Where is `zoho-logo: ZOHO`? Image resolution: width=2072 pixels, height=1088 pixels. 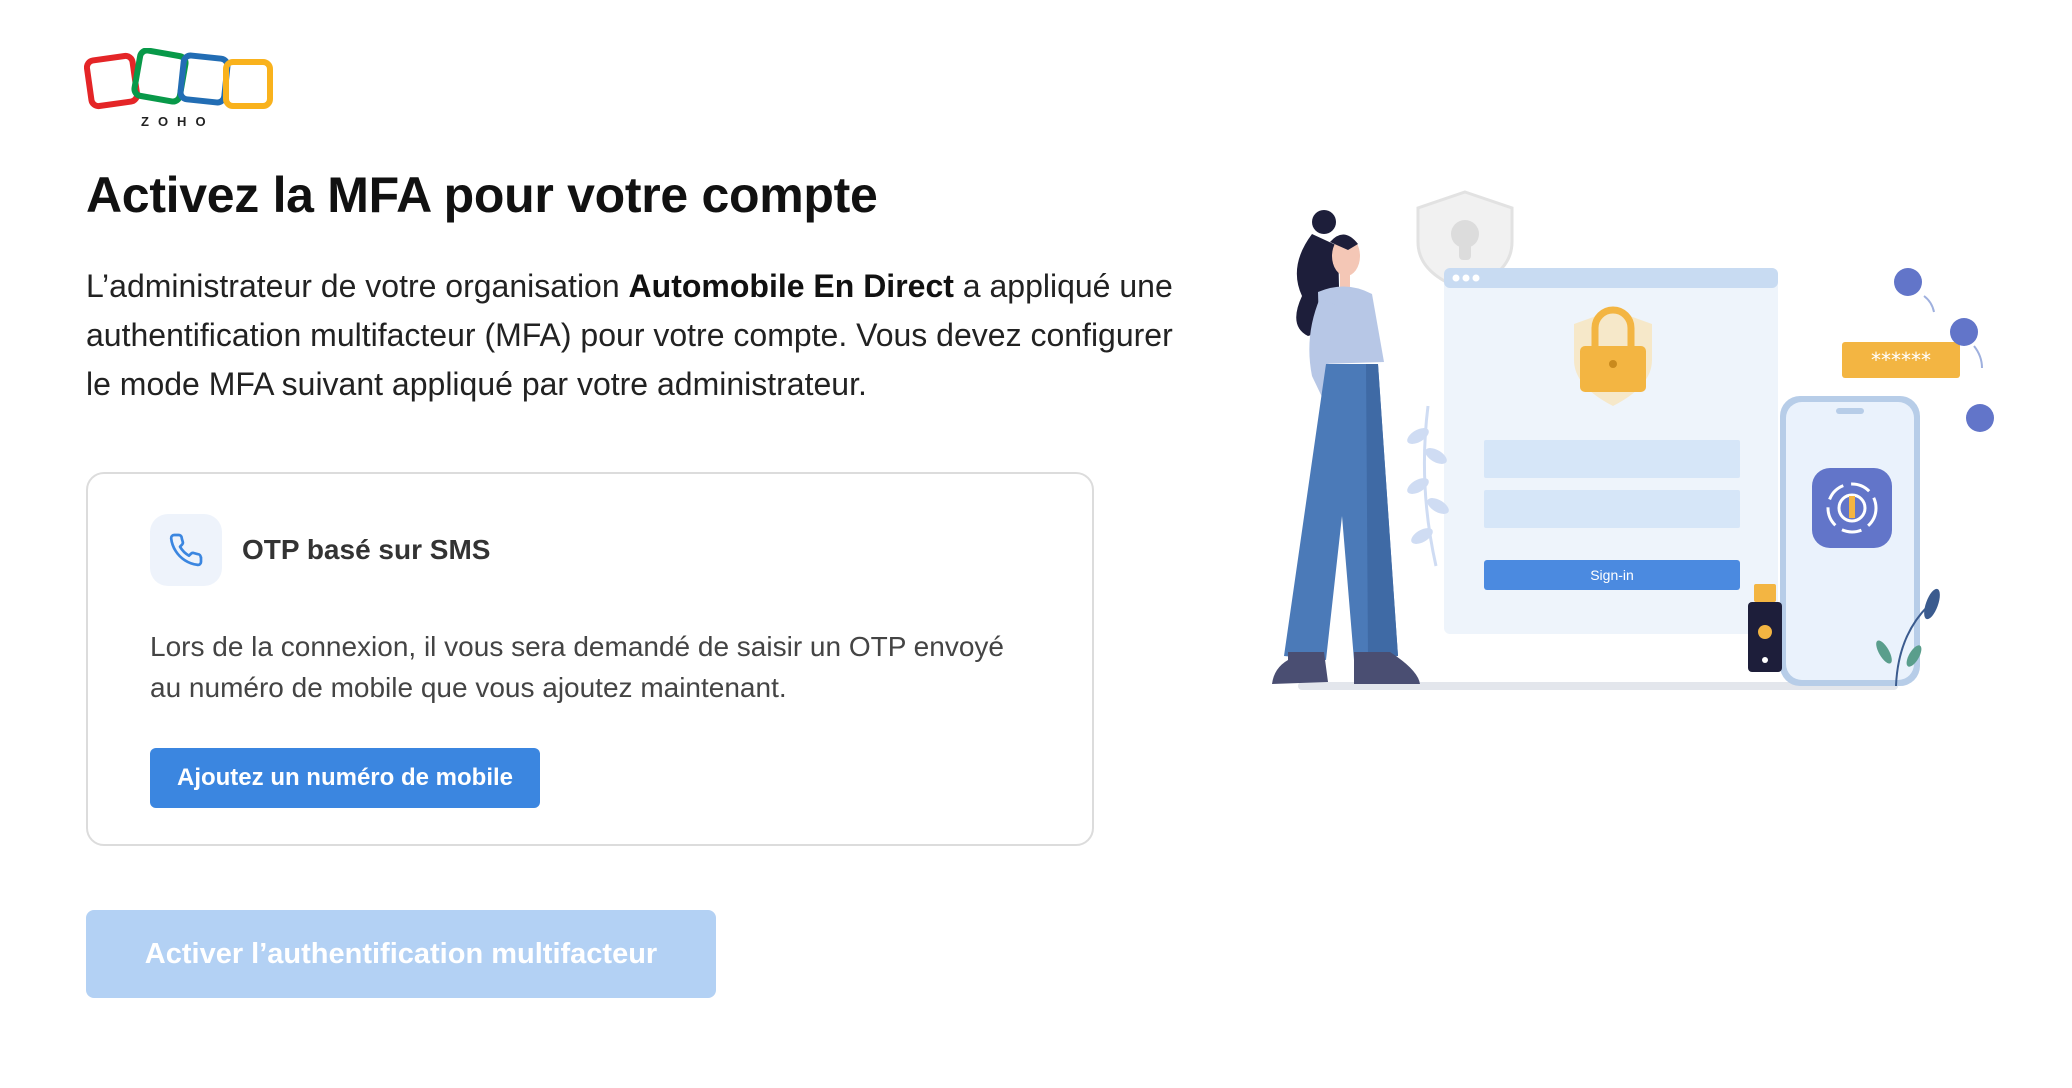
zoho-logo: ZOHO is located at coordinates (179, 90).